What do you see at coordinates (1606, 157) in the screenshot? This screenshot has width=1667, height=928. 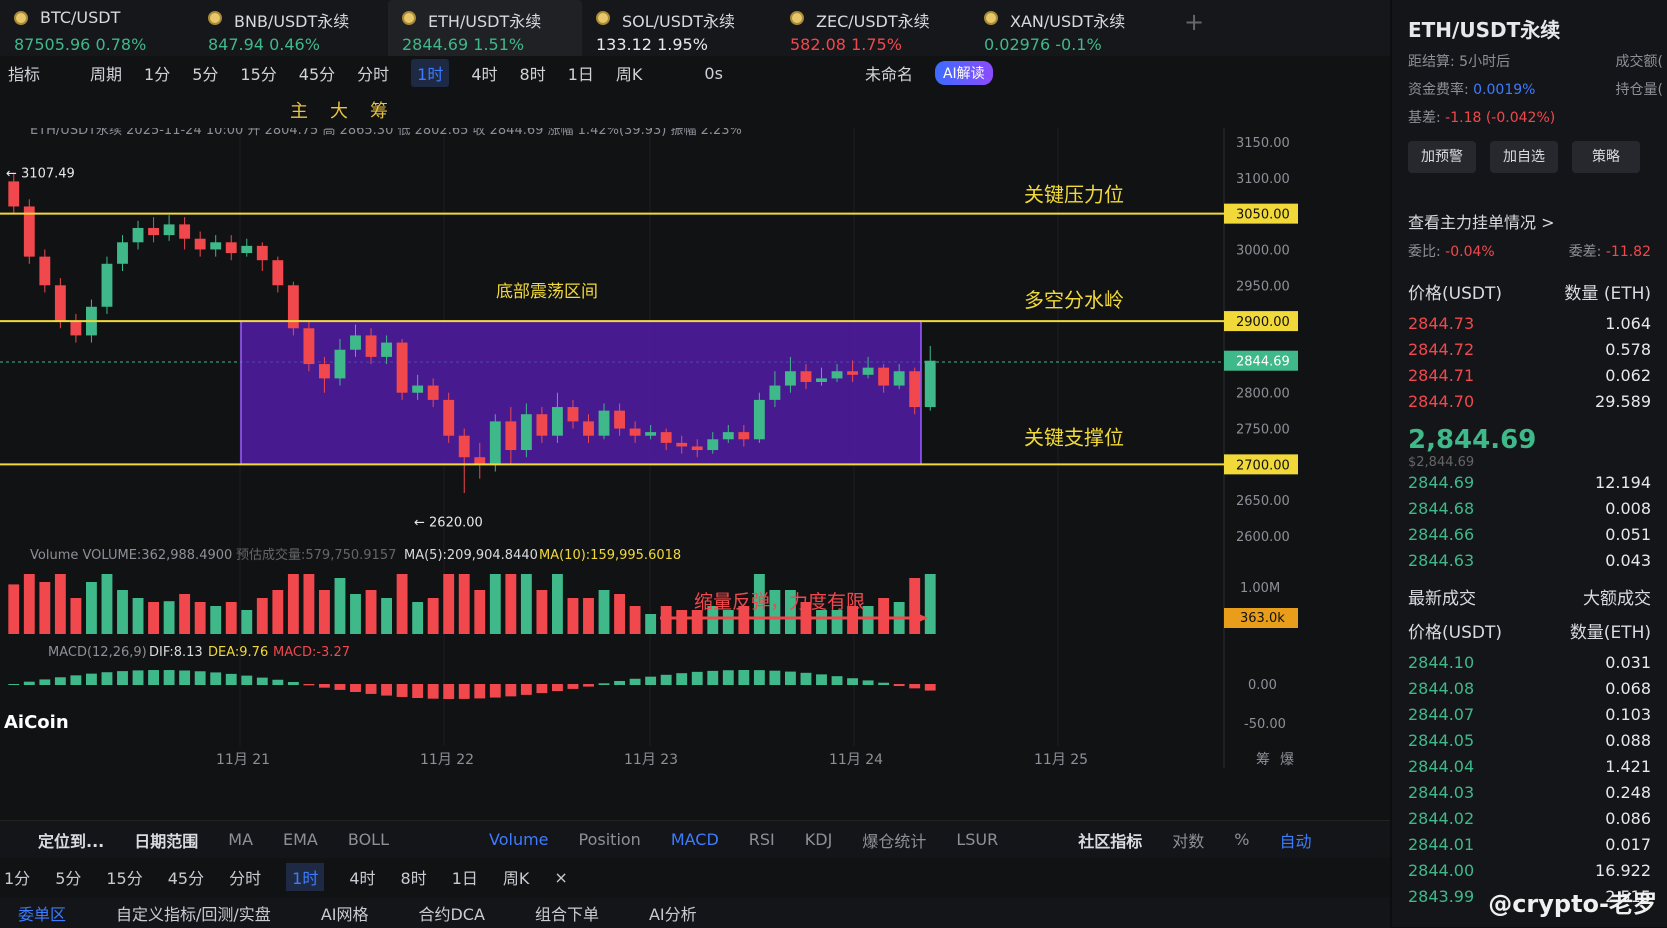 I see `strategy-button: 策略` at bounding box center [1606, 157].